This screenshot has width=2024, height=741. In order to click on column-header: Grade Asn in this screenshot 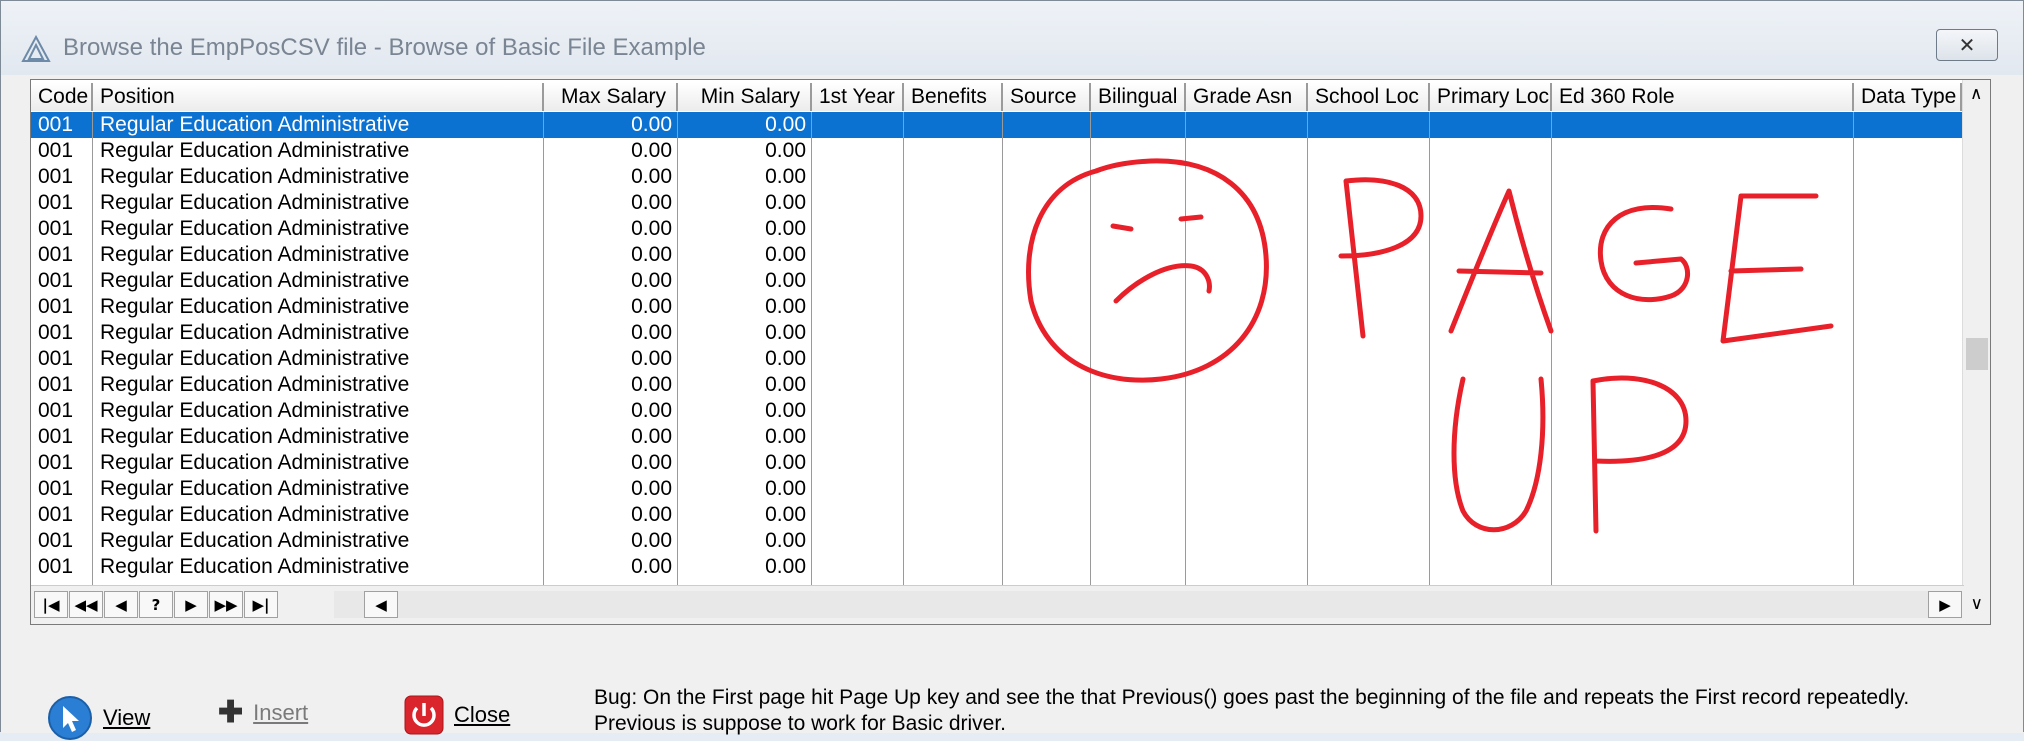, I will do `click(1247, 97)`.